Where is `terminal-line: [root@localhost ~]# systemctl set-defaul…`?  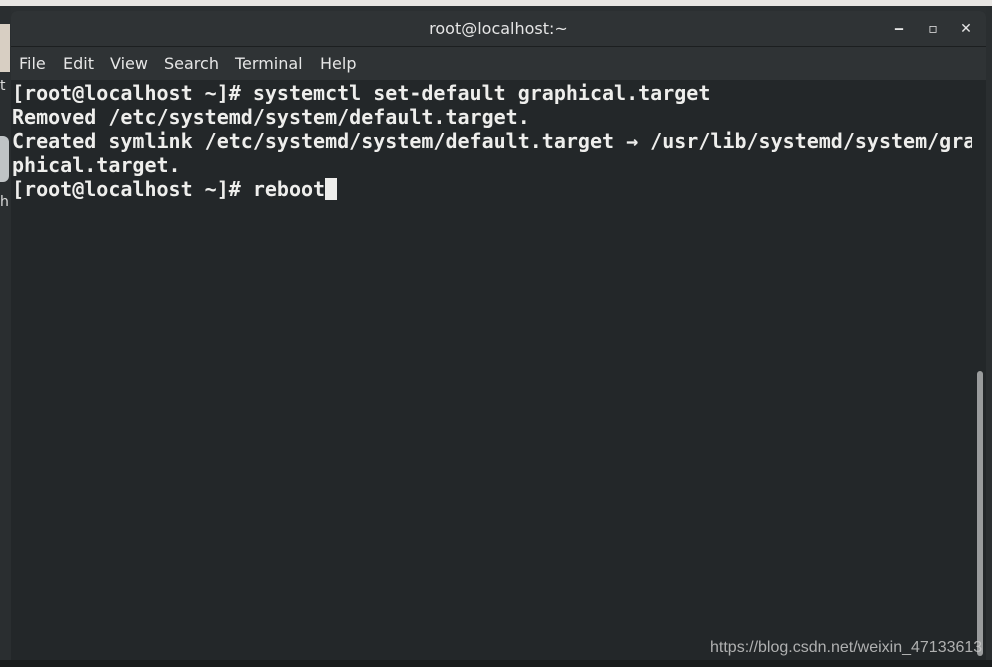
terminal-line: [root@localhost ~]# systemctl set-defaul… is located at coordinates (361, 93).